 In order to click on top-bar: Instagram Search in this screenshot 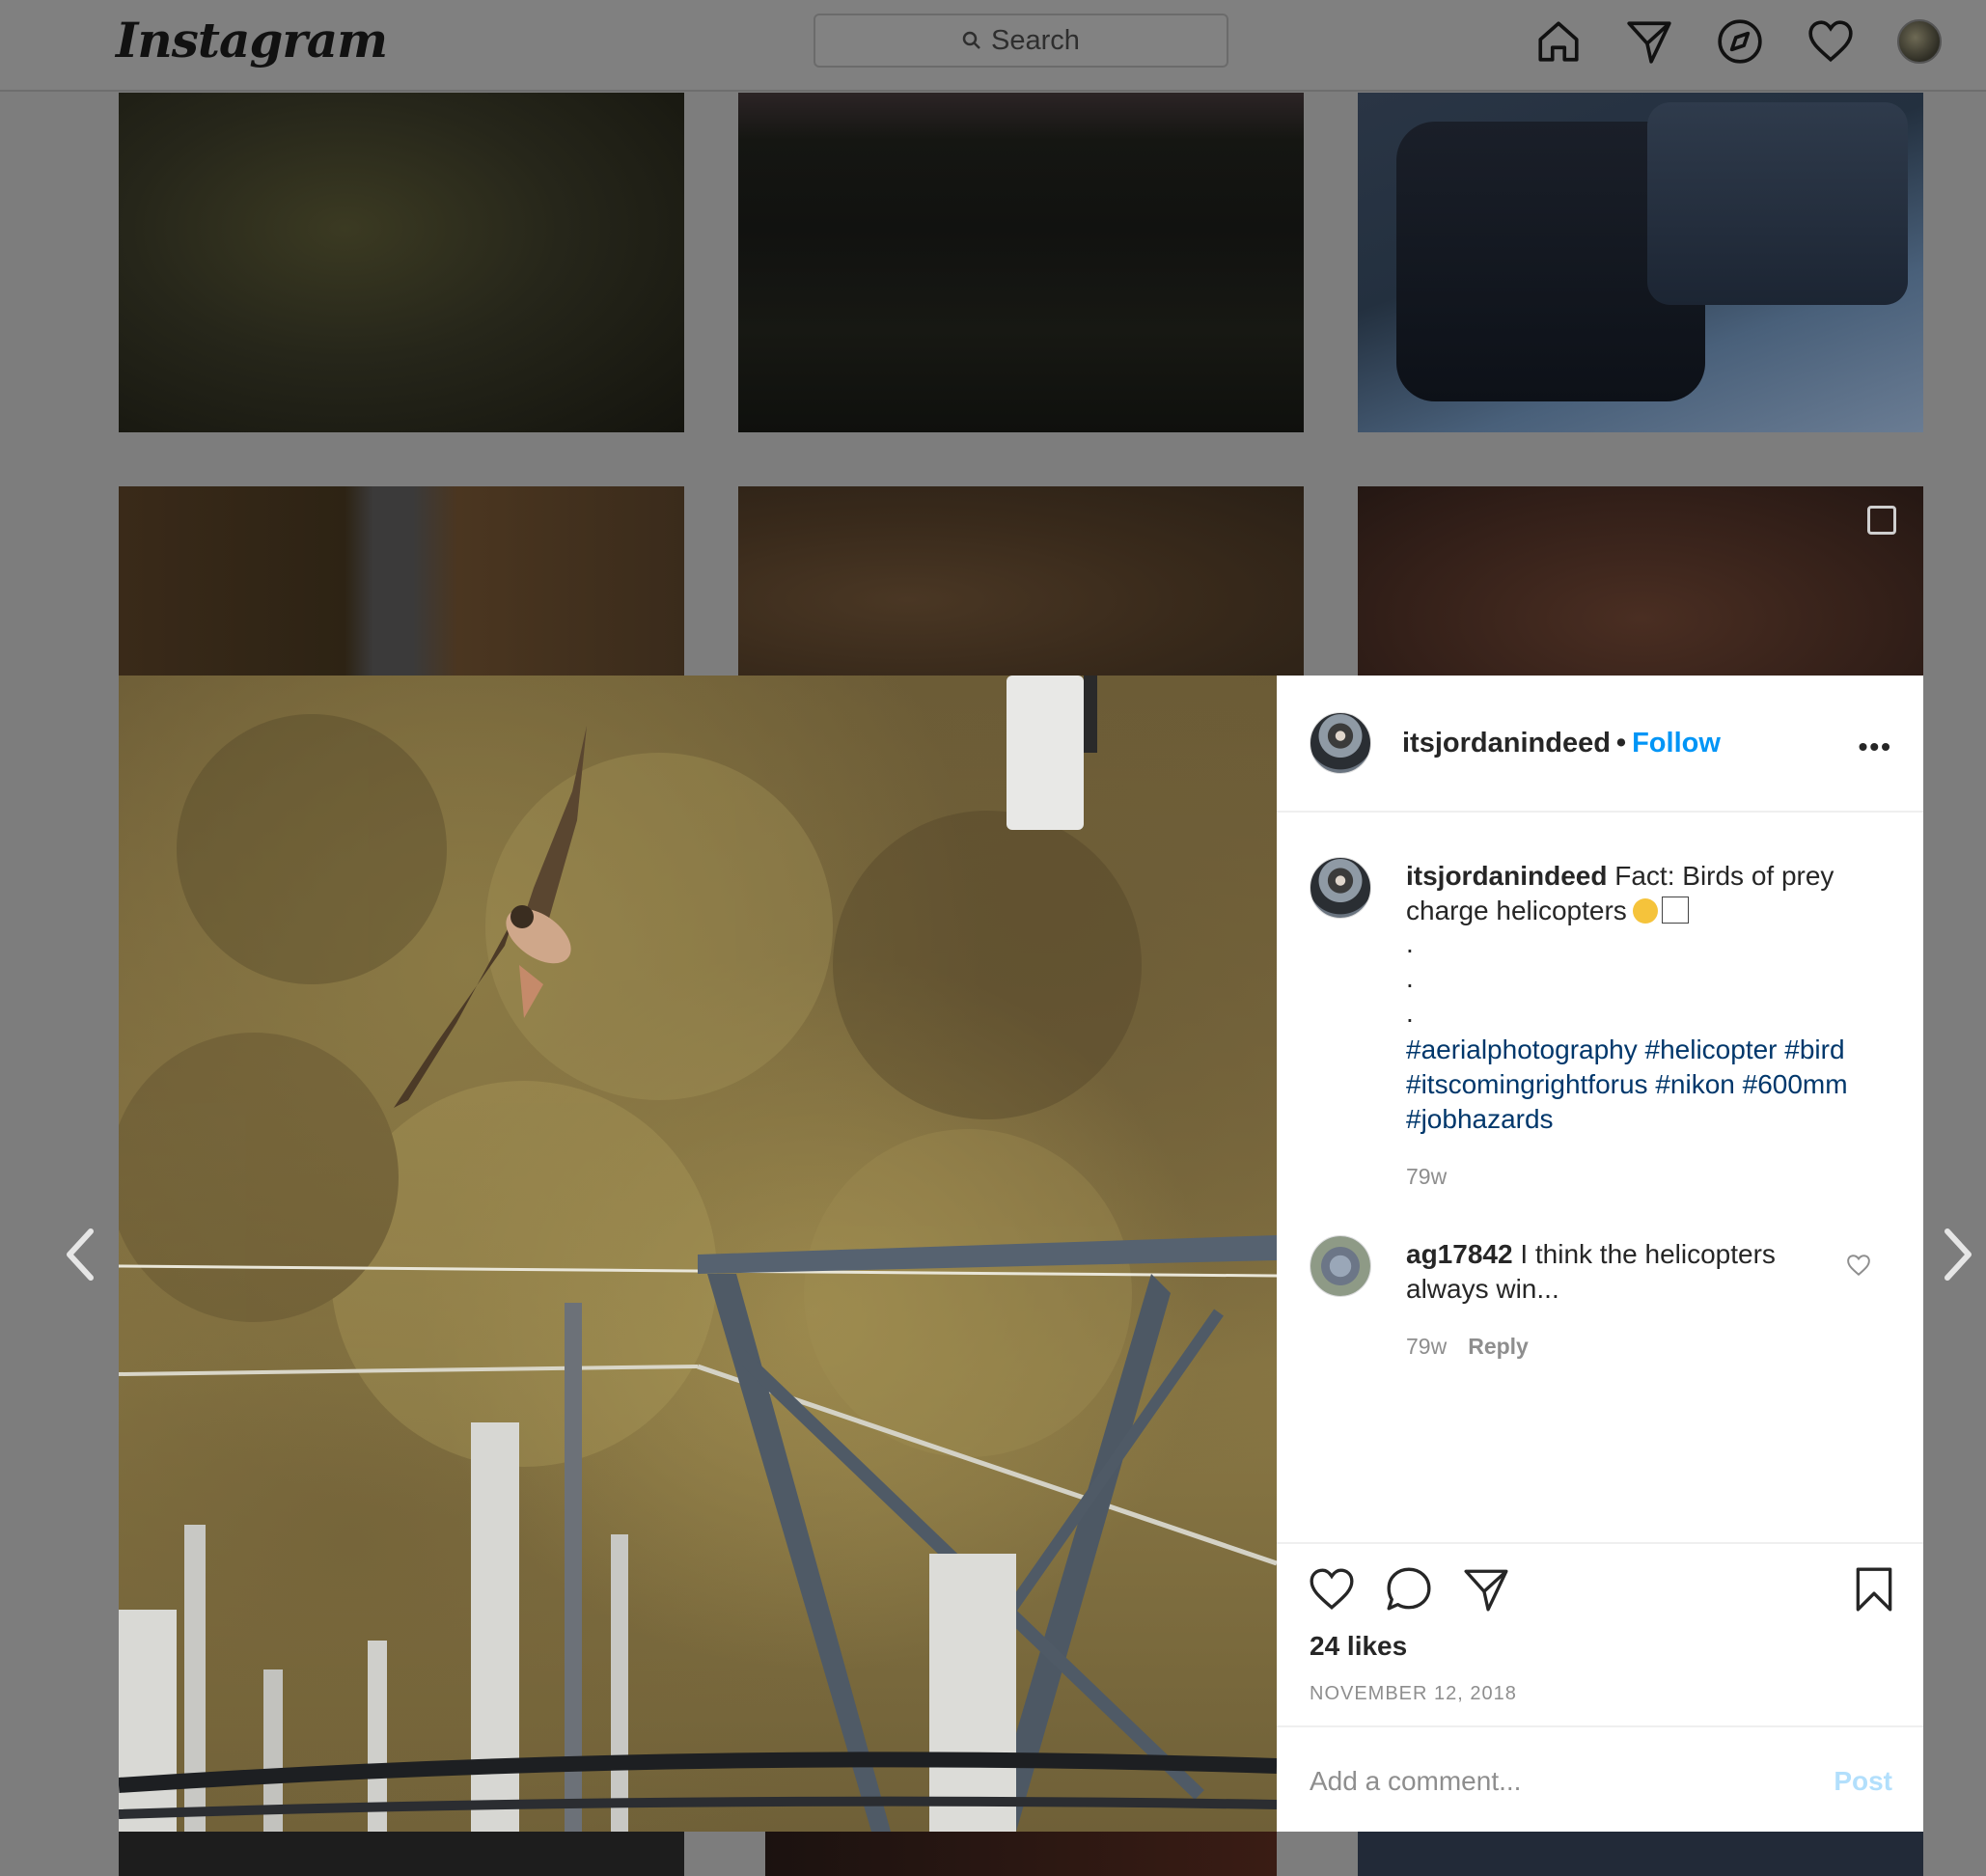, I will do `click(993, 46)`.